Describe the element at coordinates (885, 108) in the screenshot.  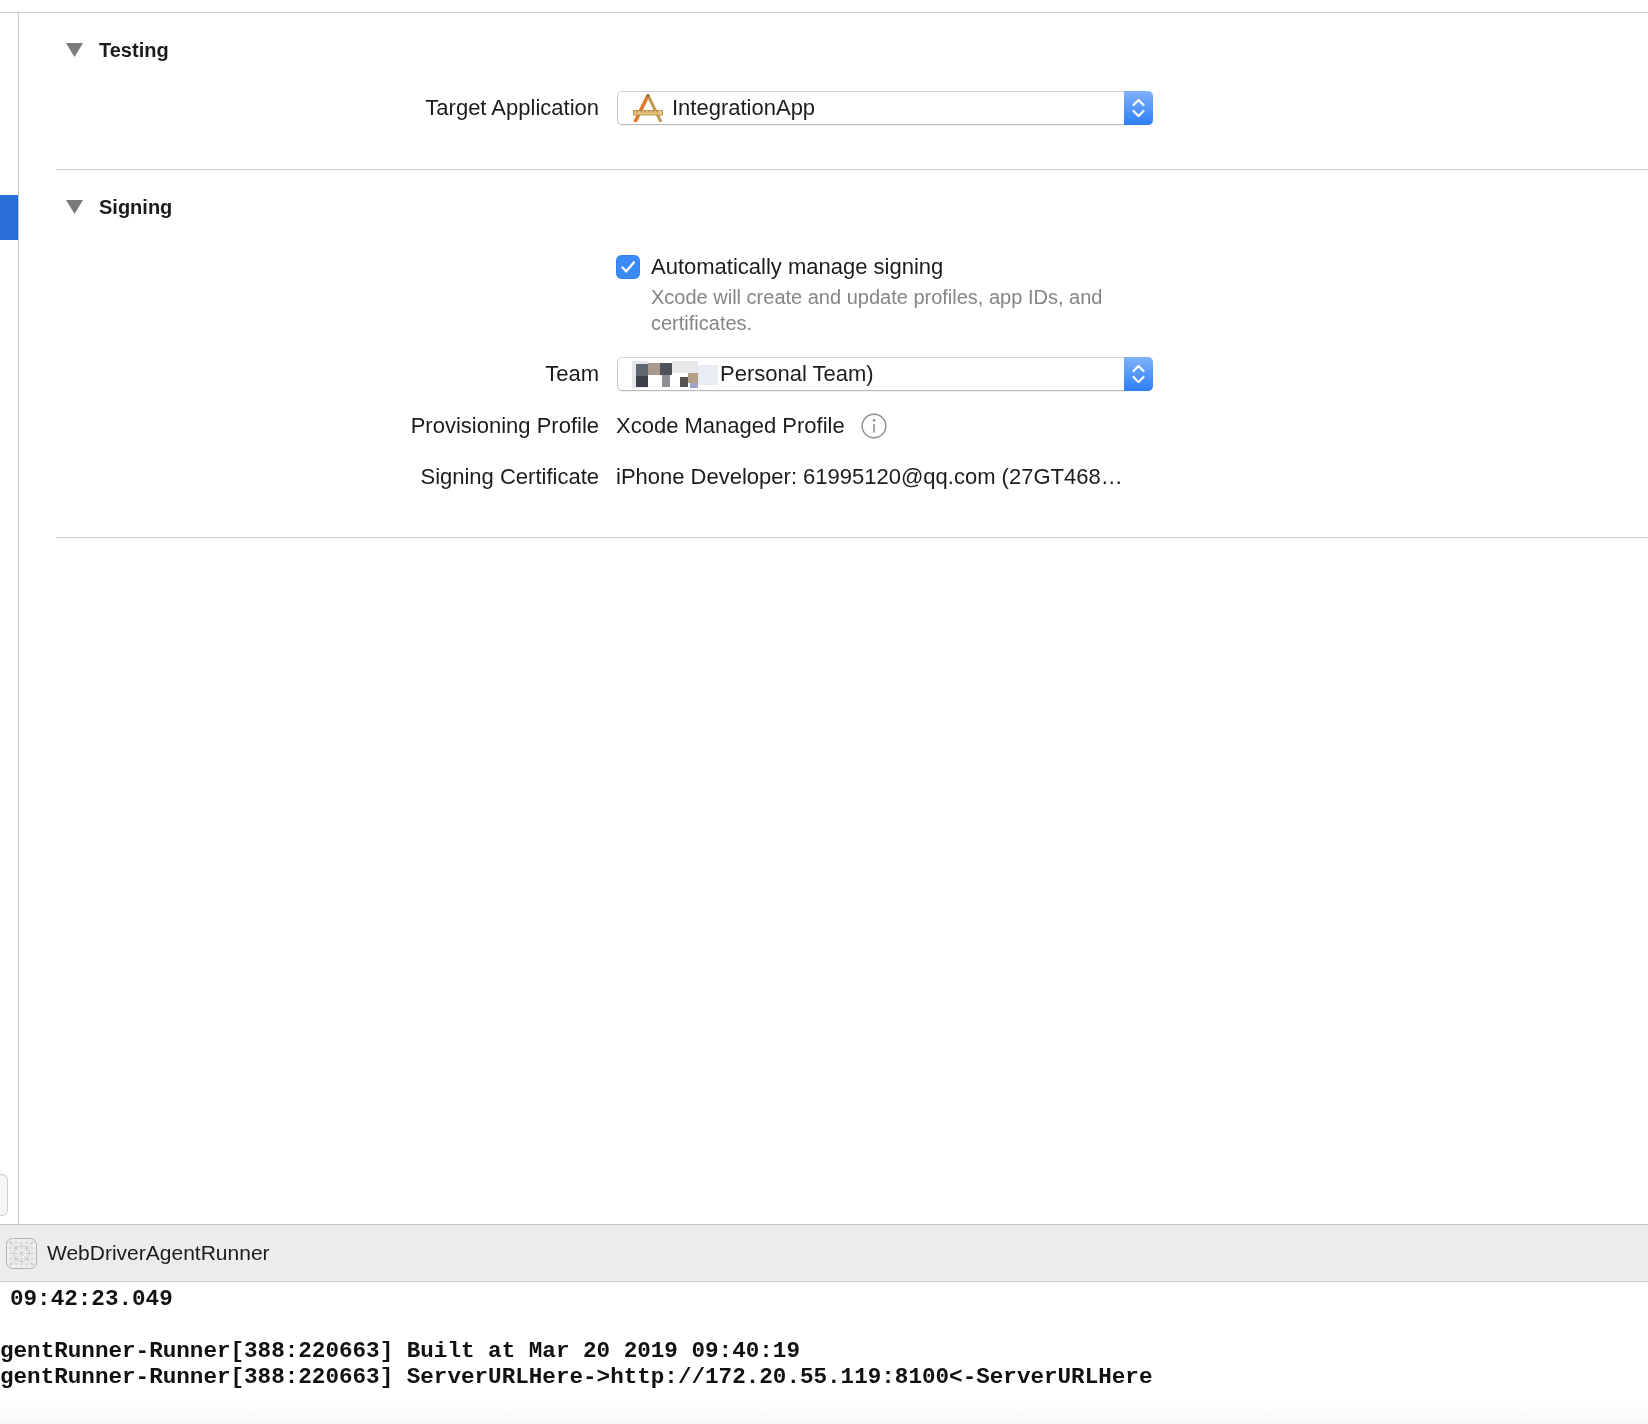
I see `popup-button: IntegrationApp` at that location.